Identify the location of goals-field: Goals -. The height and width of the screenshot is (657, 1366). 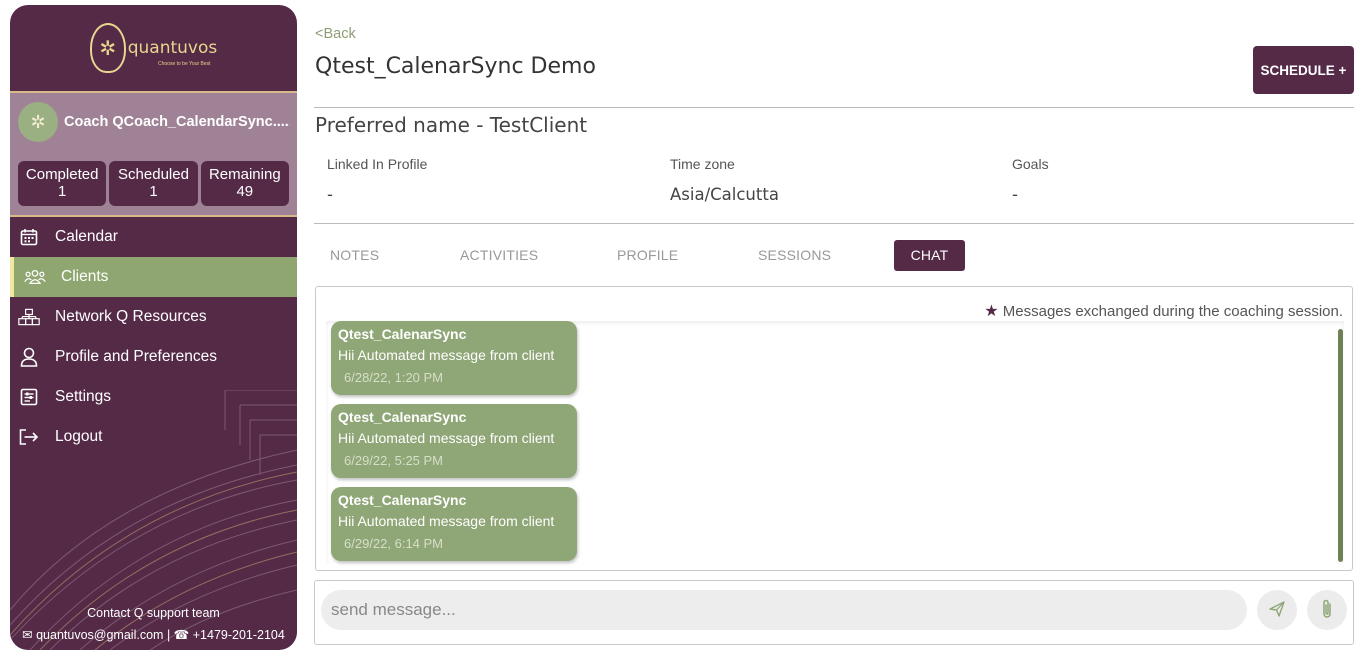
(1030, 180).